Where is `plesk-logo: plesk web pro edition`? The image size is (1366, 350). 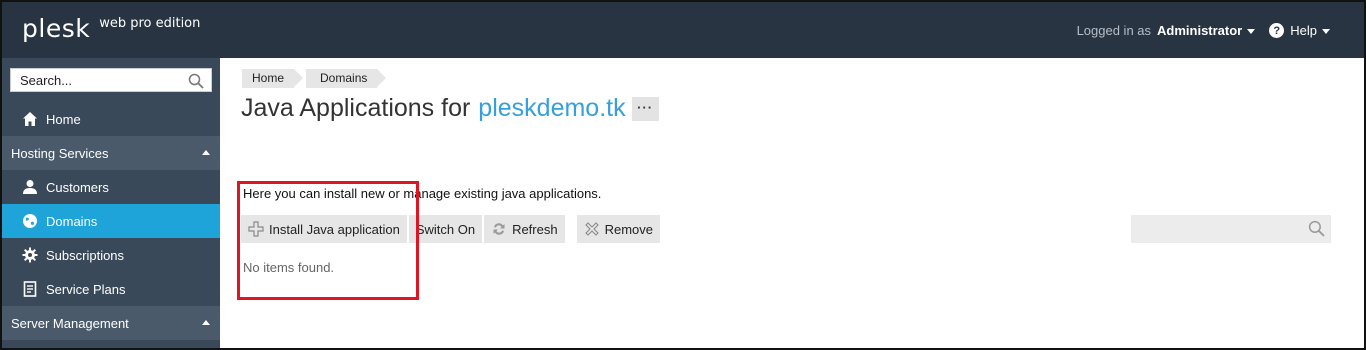
plesk-logo: plesk web pro edition is located at coordinates (111, 29).